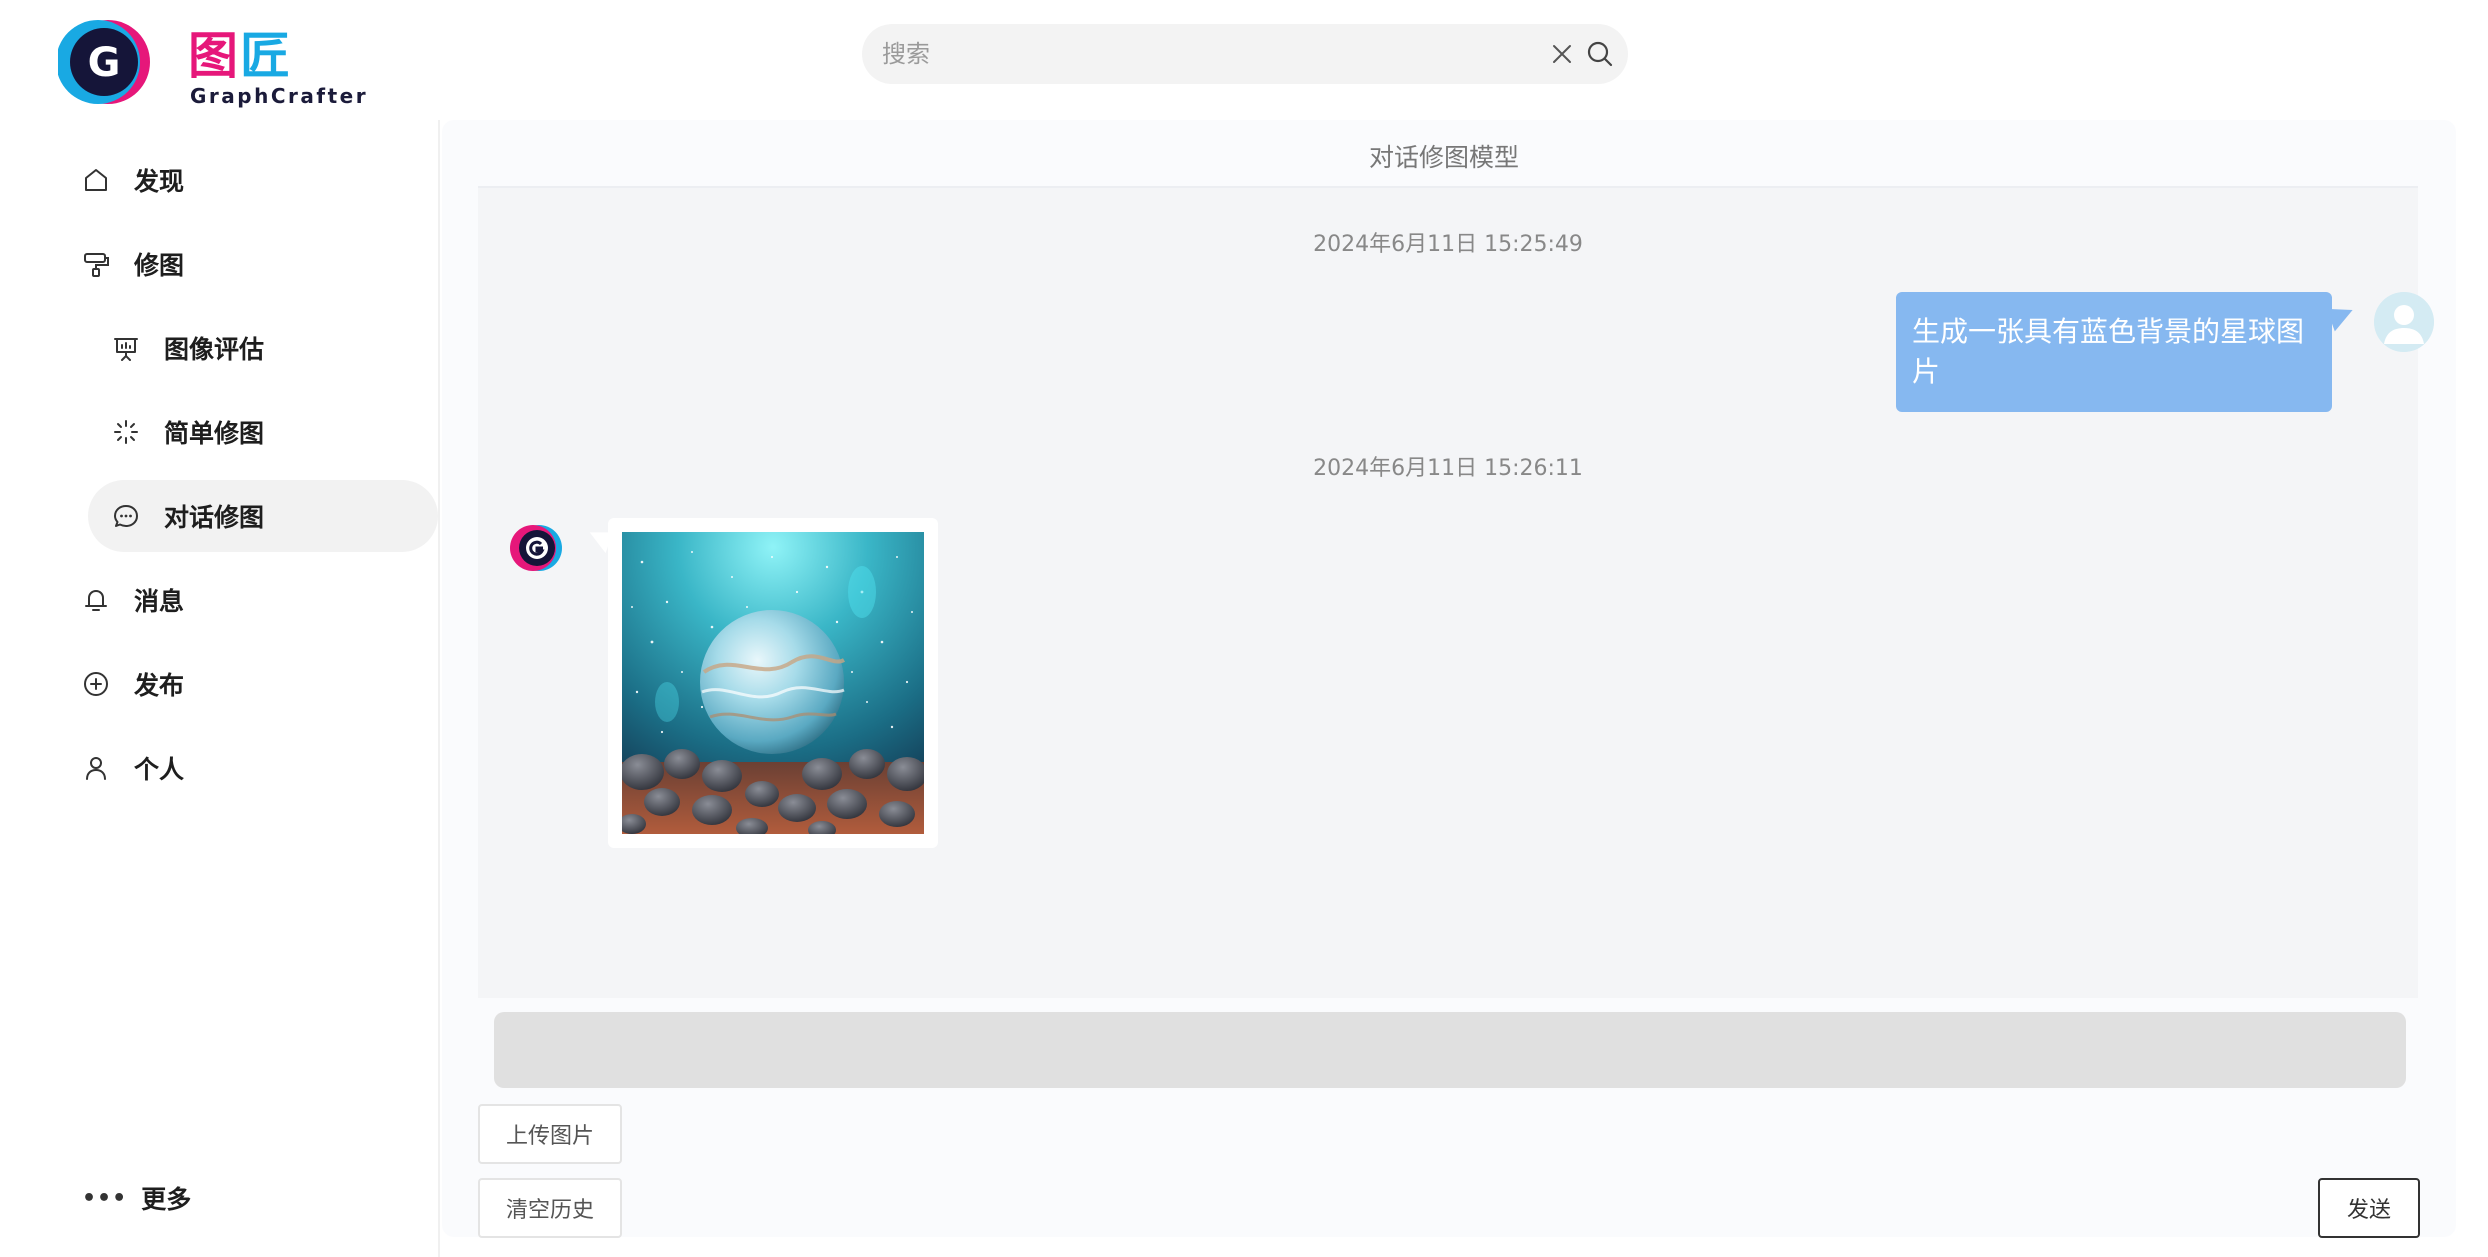 The height and width of the screenshot is (1257, 2488). I want to click on sidebar-item-label: 个人, so click(159, 769).